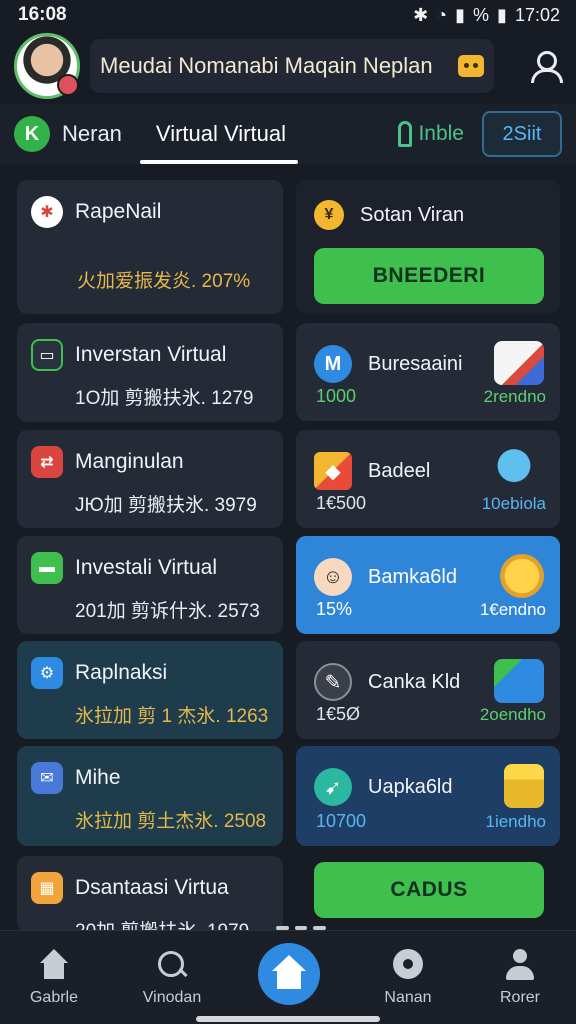 The image size is (576, 1024). Describe the element at coordinates (47, 568) in the screenshot. I see `message-icon: ▬` at that location.